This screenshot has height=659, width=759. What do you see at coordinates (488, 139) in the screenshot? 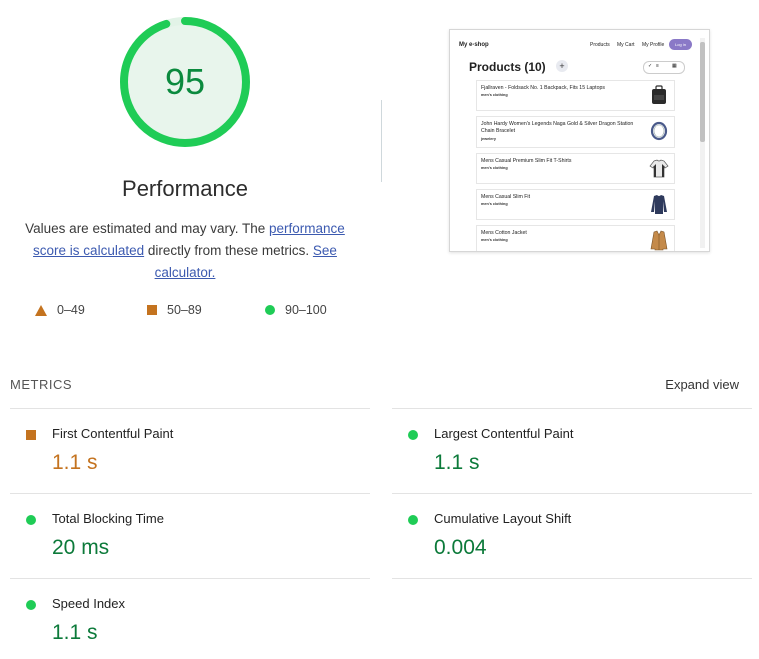
I see `product-category: jewelery` at bounding box center [488, 139].